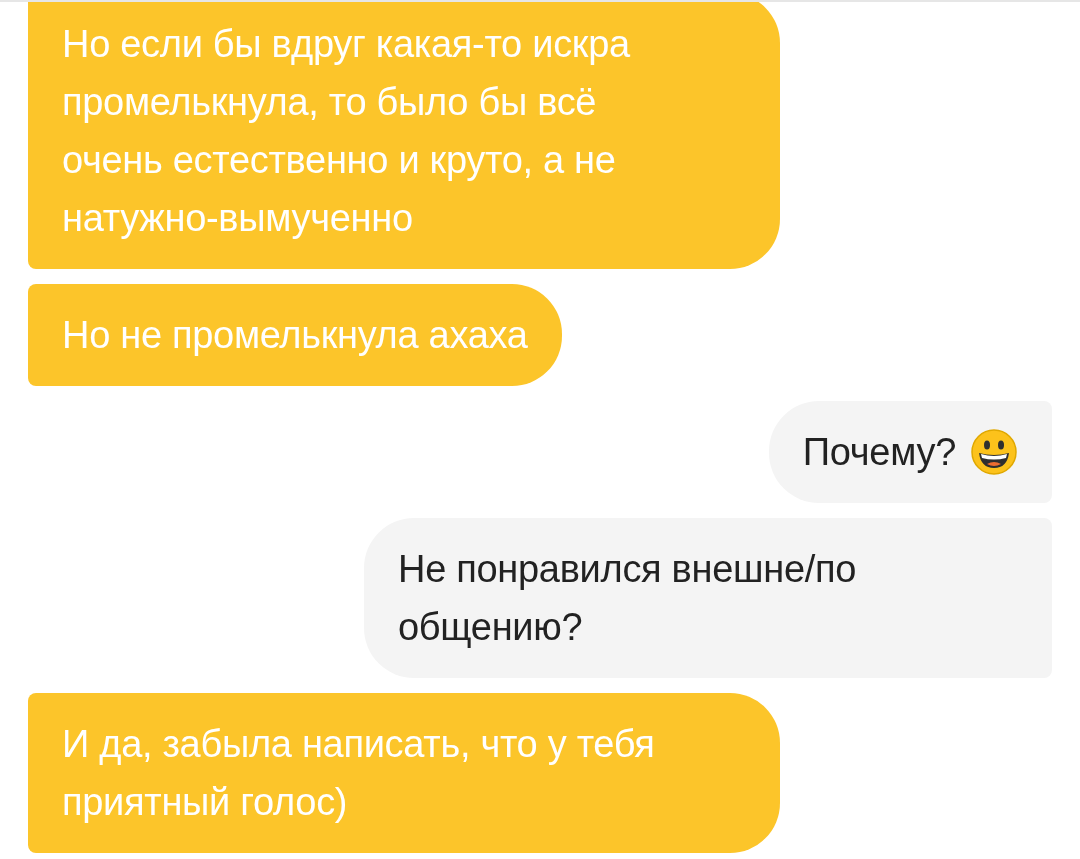  What do you see at coordinates (994, 452) in the screenshot?
I see `grinning-face-icon` at bounding box center [994, 452].